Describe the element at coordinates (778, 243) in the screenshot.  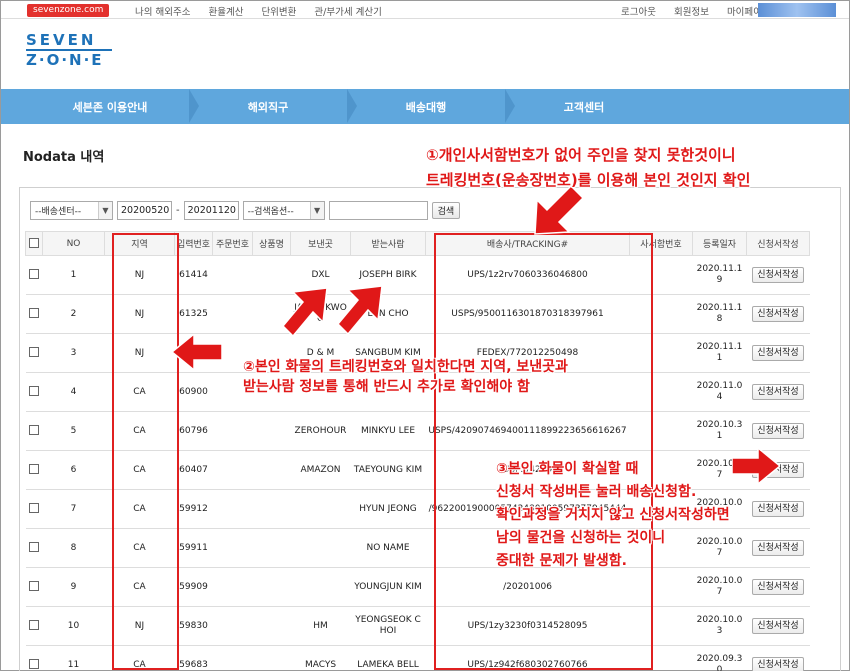
I see `col-action: 신청서작성` at that location.